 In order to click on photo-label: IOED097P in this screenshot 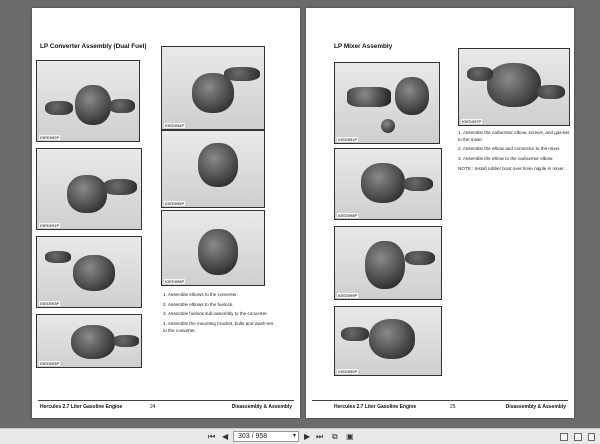, I will do `click(472, 121)`.